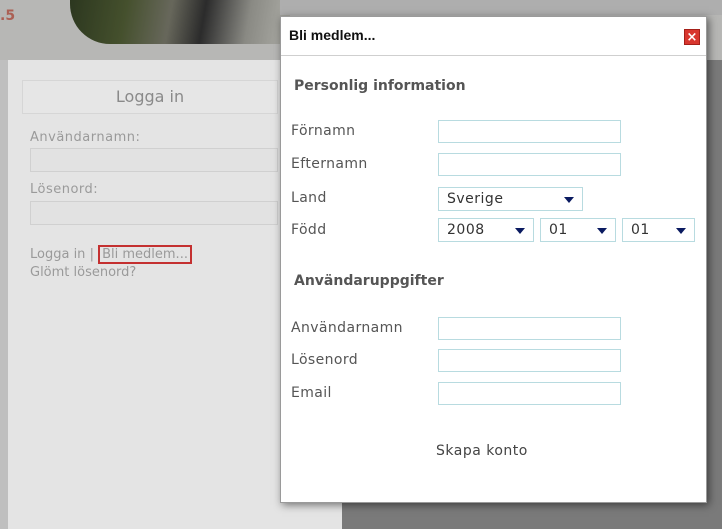 The width and height of the screenshot is (722, 529). Describe the element at coordinates (83, 272) in the screenshot. I see `bg-forgot-password-link: Glömt lösenord?` at that location.